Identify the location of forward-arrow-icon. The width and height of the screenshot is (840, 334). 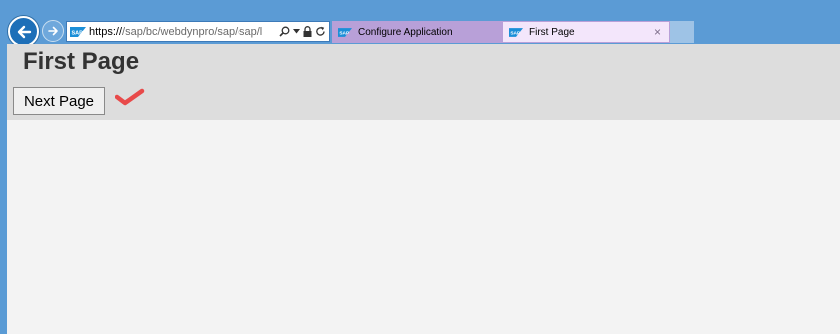
(53, 31).